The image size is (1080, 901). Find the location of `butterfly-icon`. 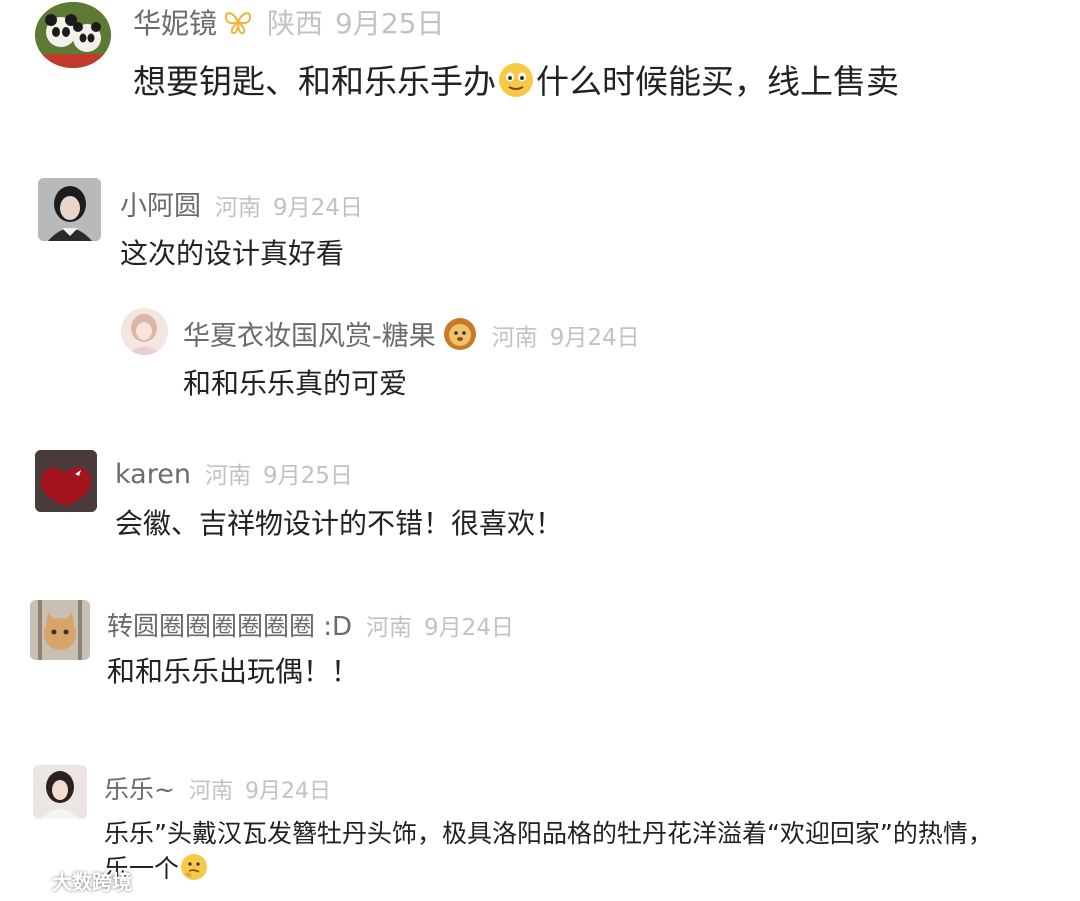

butterfly-icon is located at coordinates (238, 25).